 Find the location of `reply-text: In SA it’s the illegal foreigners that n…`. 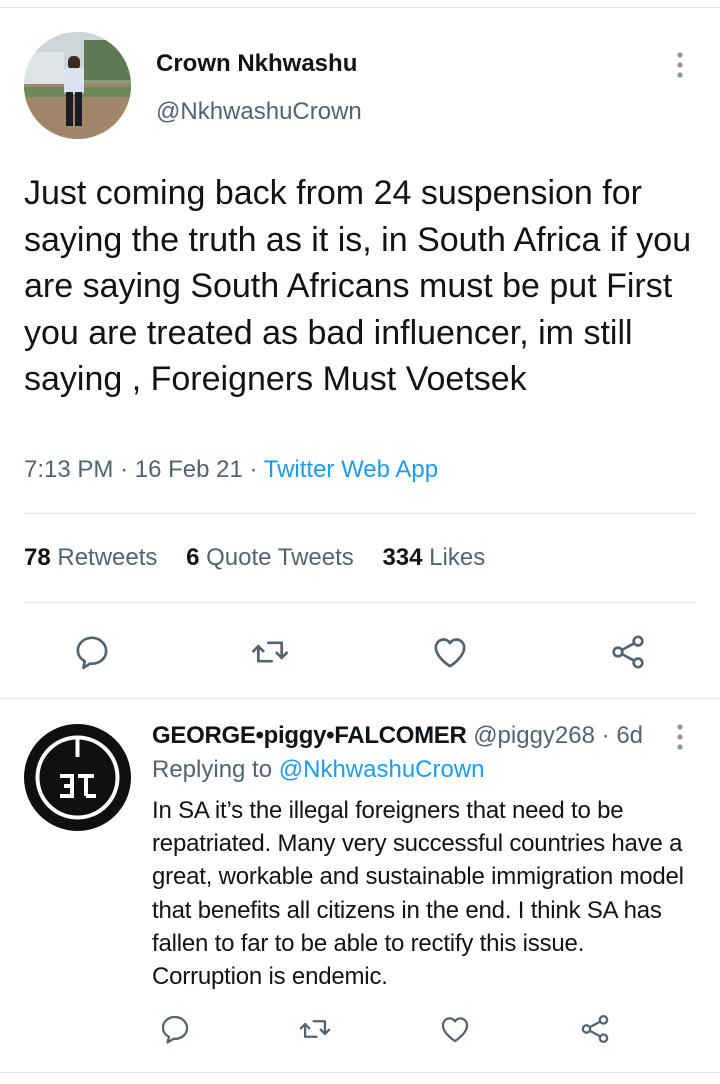

reply-text: In SA it’s the illegal foreigners that n… is located at coordinates (418, 894).